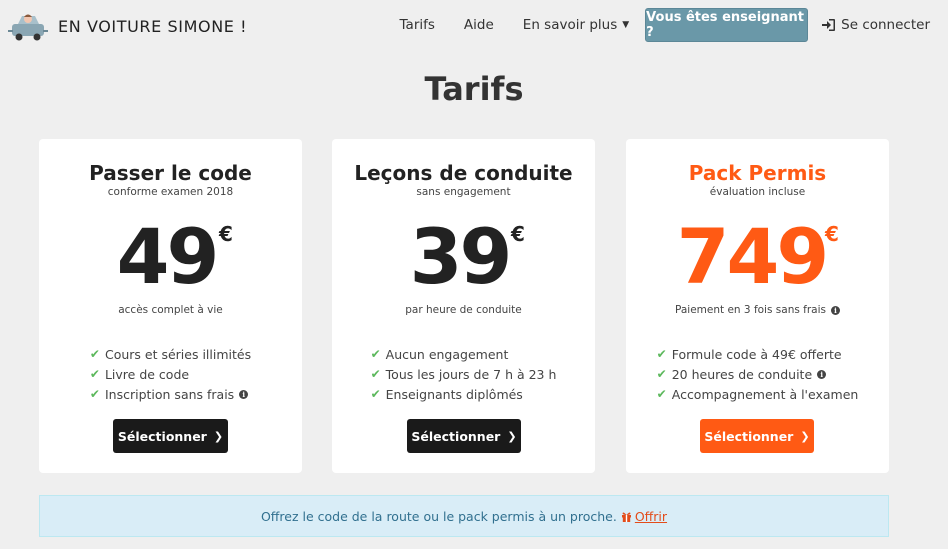  Describe the element at coordinates (461, 256) in the screenshot. I see `price-amount: 39` at that location.